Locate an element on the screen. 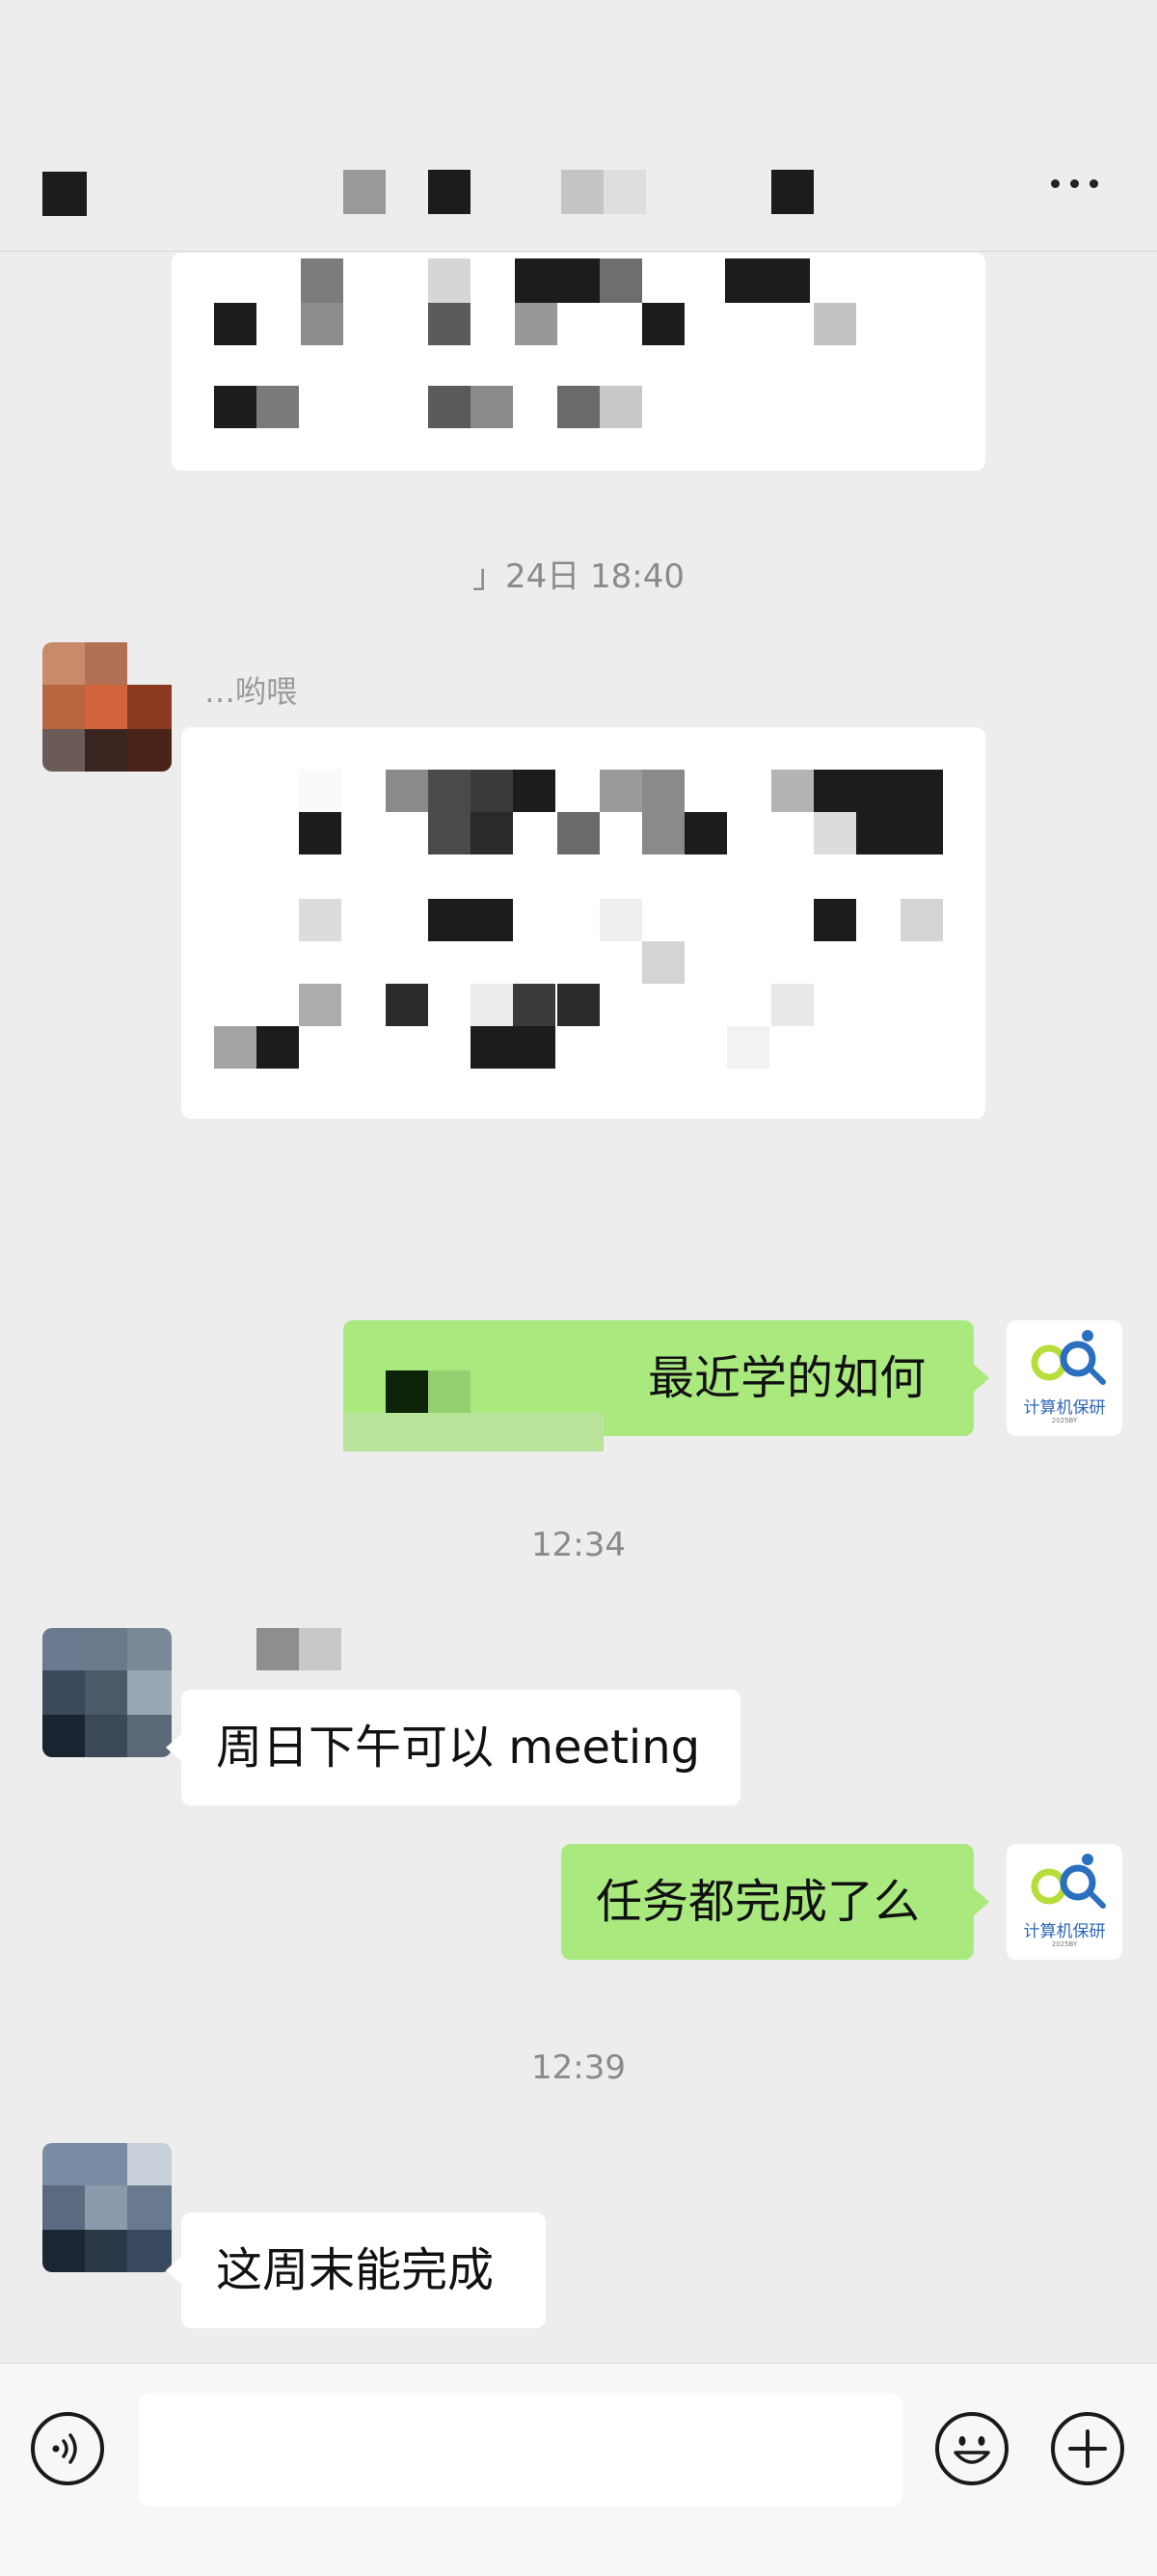 This screenshot has width=1157, height=2576. voice-icon is located at coordinates (64, 2448).